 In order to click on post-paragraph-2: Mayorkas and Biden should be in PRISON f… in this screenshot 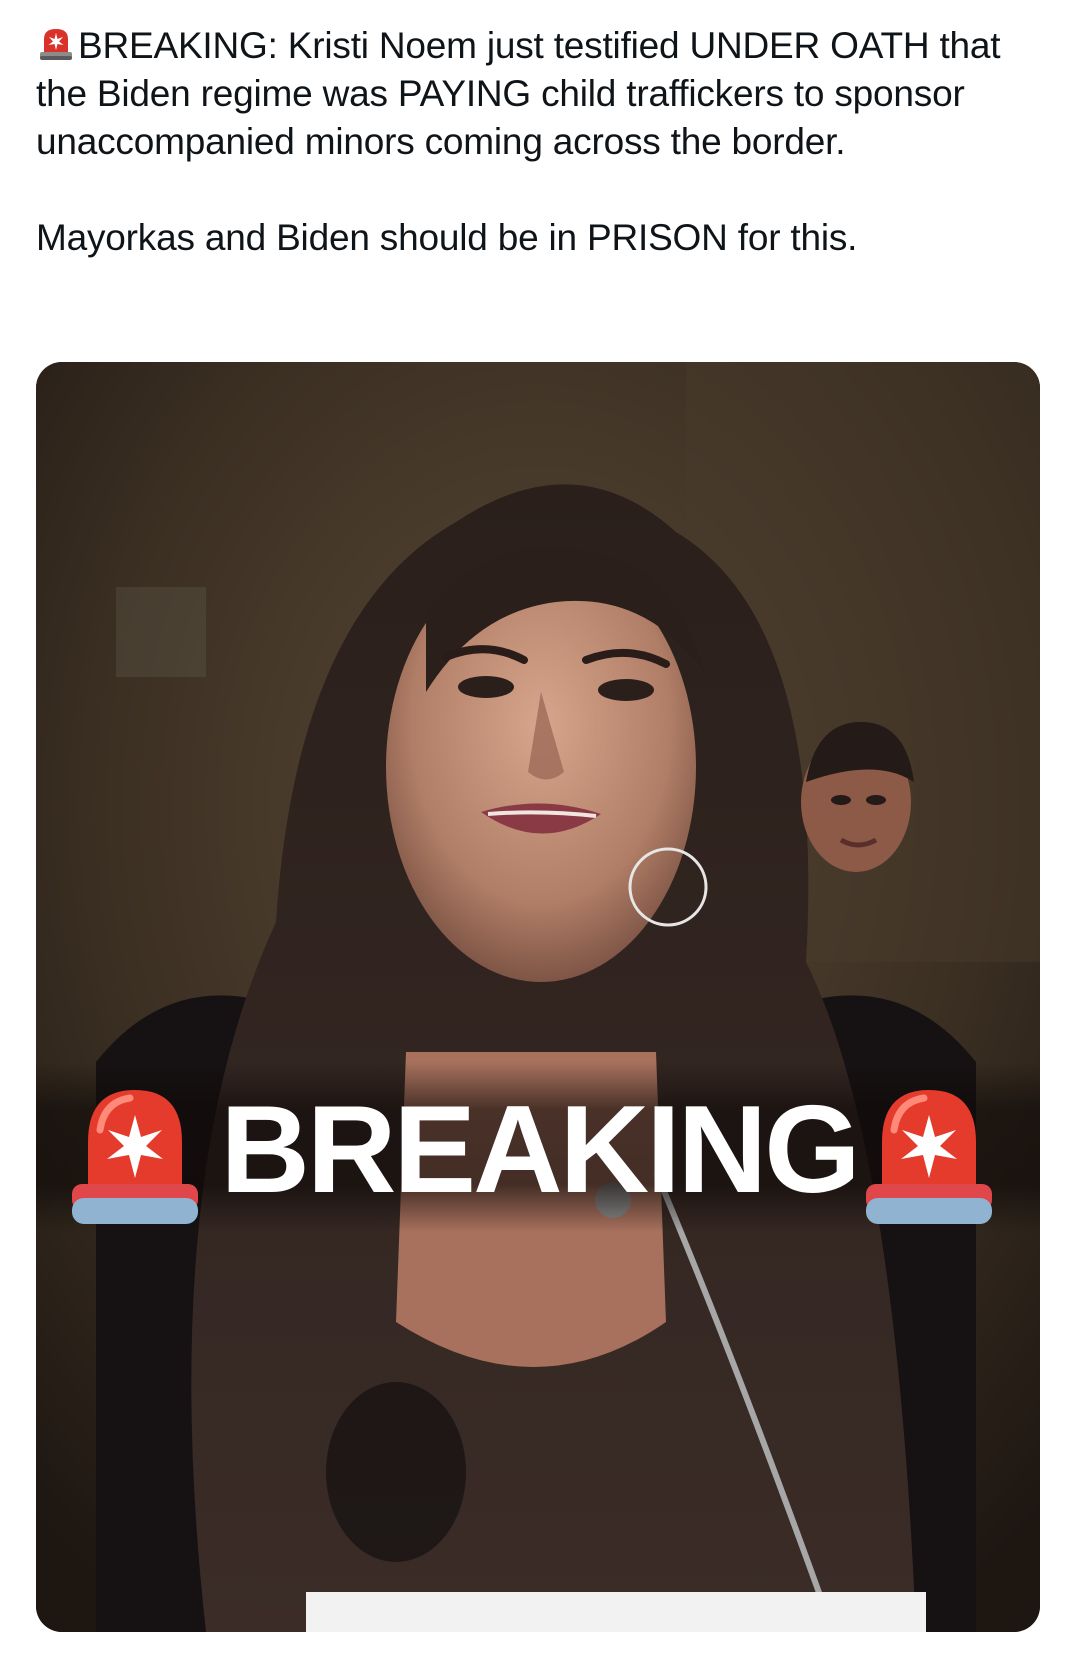, I will do `click(447, 237)`.